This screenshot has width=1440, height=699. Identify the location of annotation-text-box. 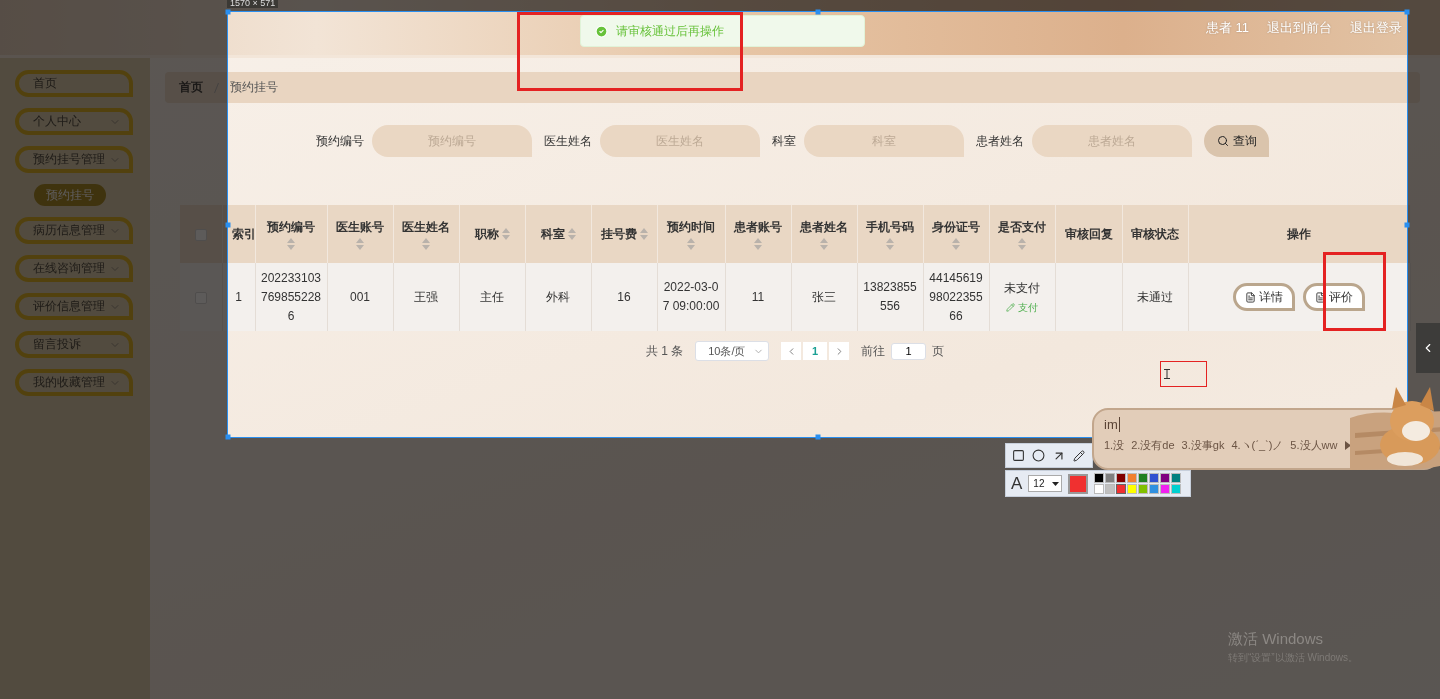
(1183, 374).